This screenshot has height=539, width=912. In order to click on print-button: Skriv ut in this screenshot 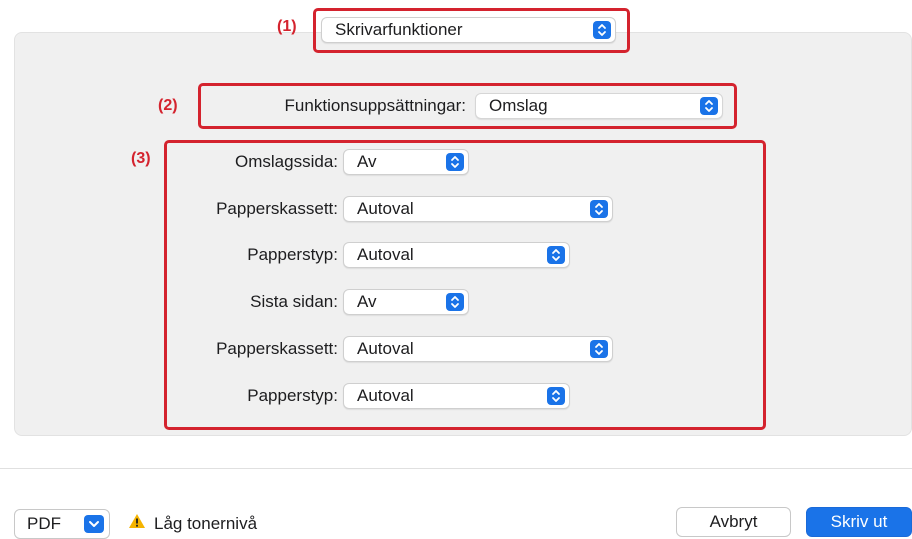, I will do `click(859, 522)`.